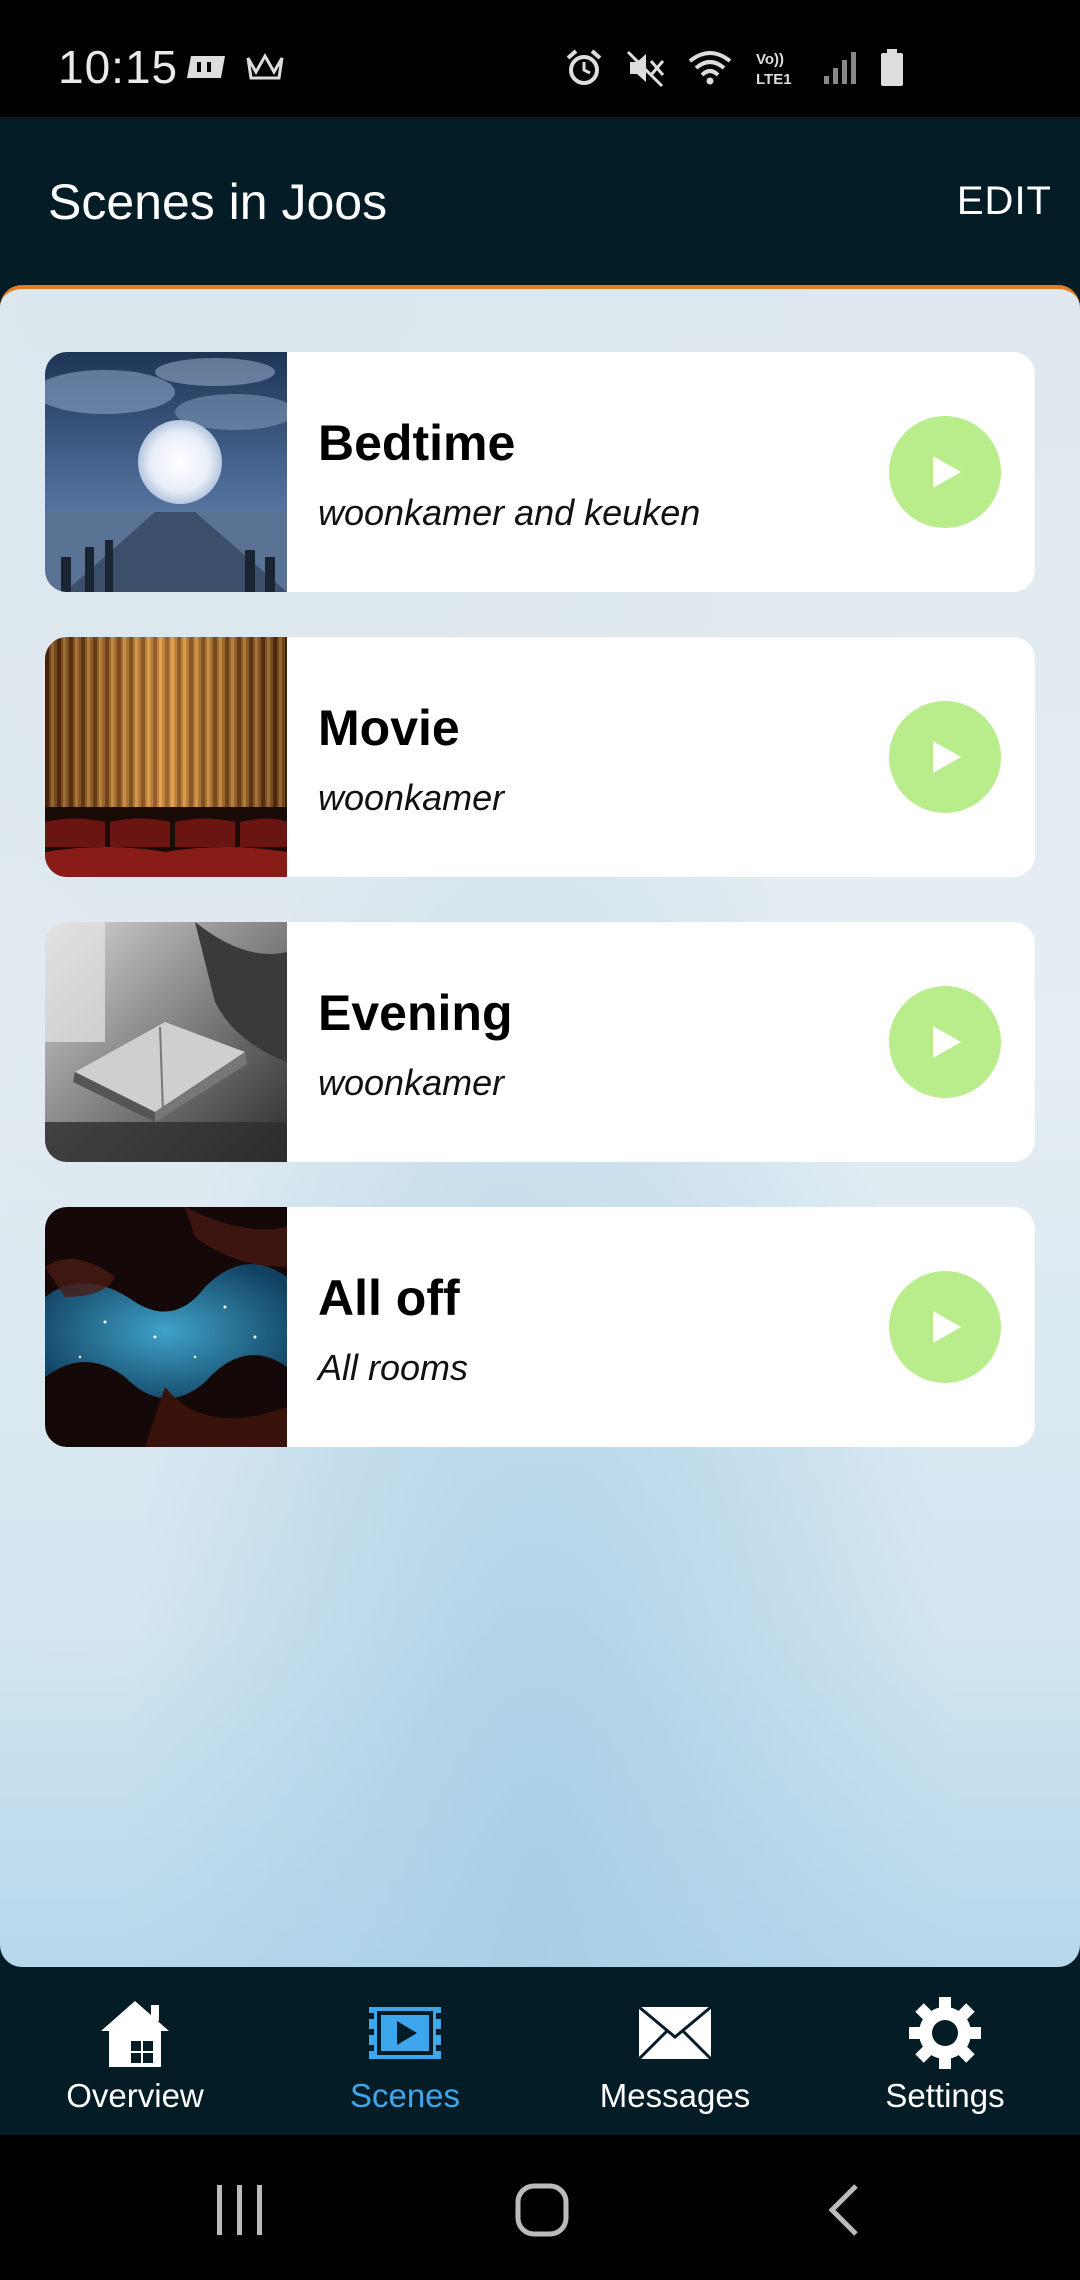 Image resolution: width=1080 pixels, height=2280 pixels. What do you see at coordinates (661, 472) in the screenshot?
I see `scene-text: Bedtime woonkamer and keuken` at bounding box center [661, 472].